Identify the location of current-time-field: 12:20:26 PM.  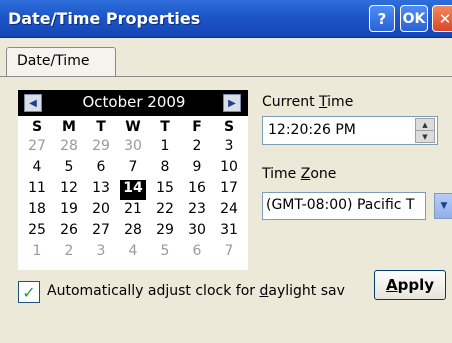
(350, 130).